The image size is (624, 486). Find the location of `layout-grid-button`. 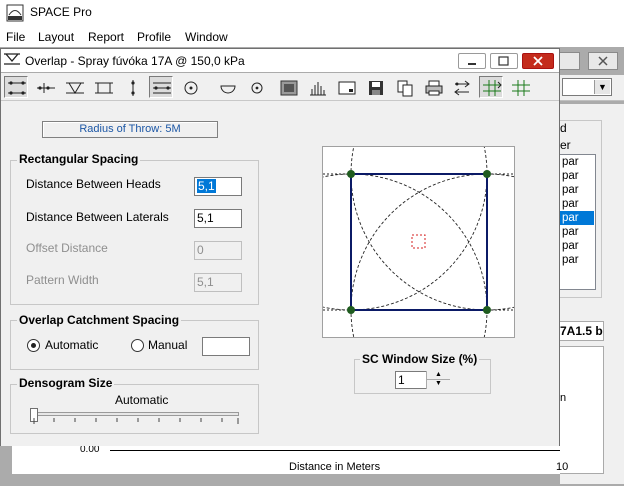

layout-grid-button is located at coordinates (161, 87).